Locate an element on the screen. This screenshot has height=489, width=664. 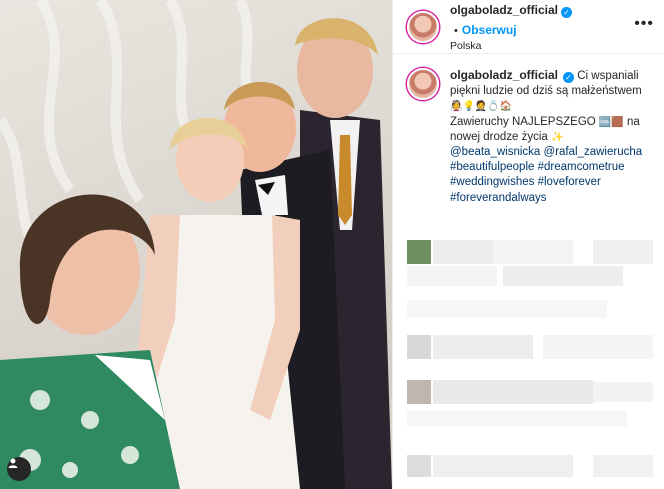
hashtag-link: #beautifulpeople is located at coordinates (492, 167).